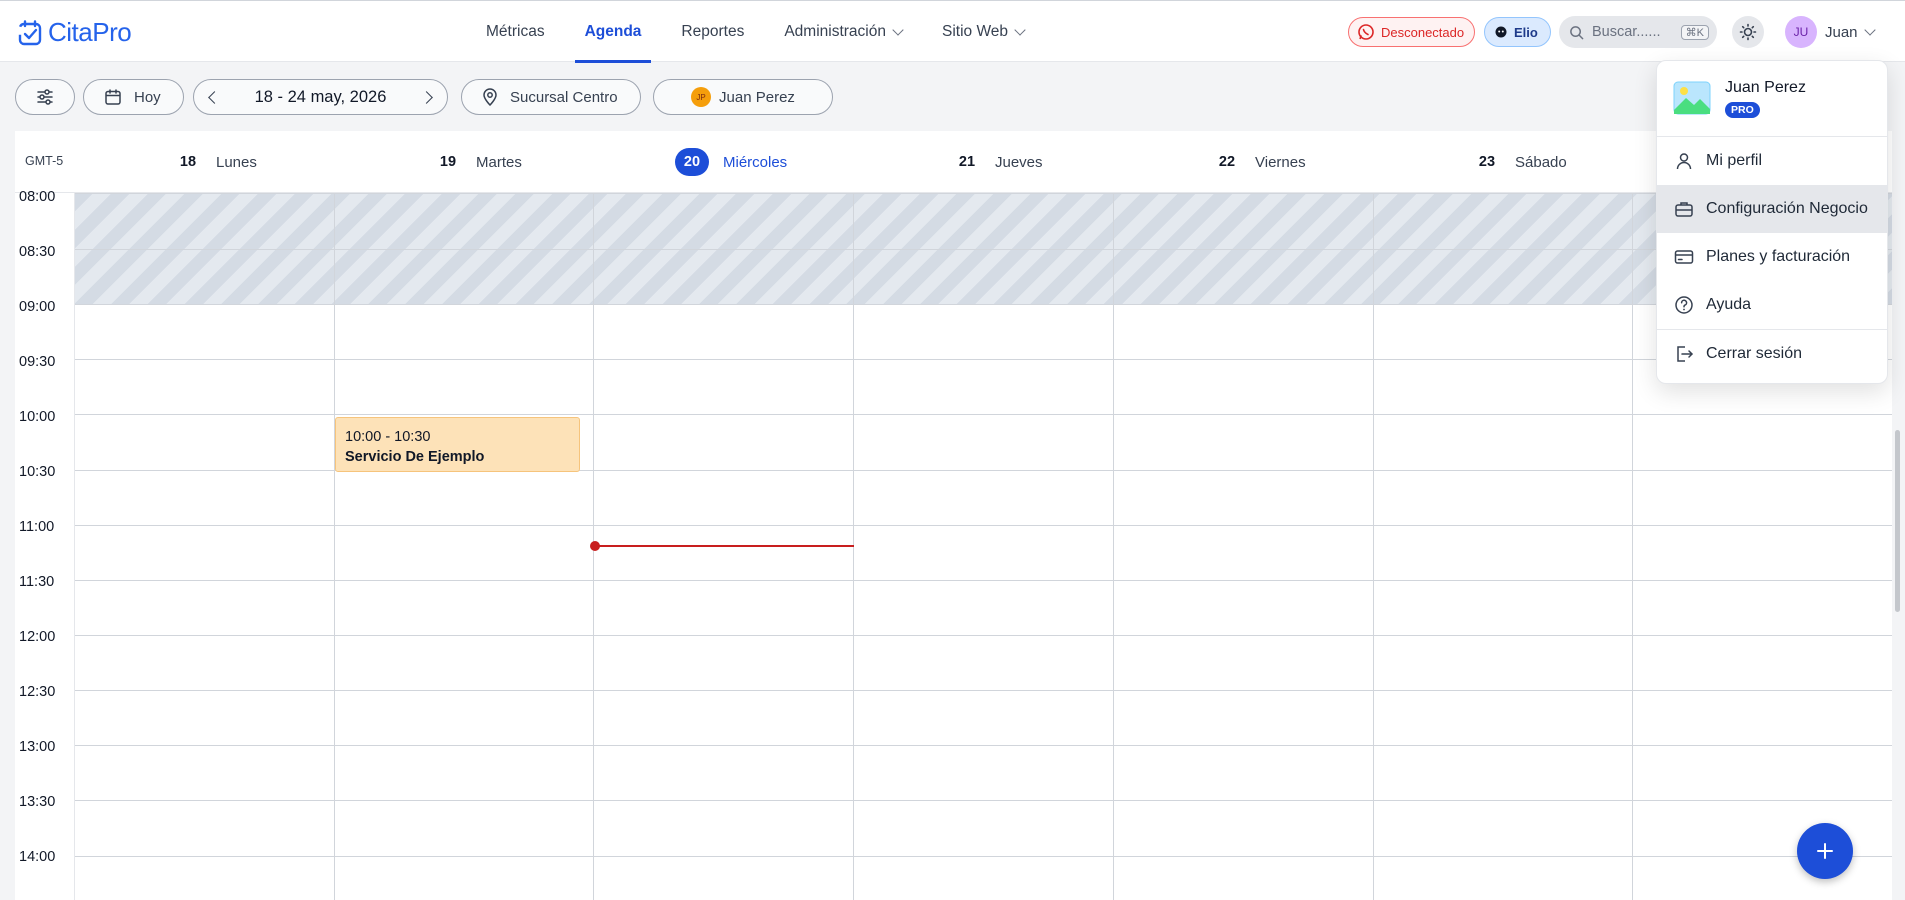  I want to click on today-label: Hoy, so click(147, 97).